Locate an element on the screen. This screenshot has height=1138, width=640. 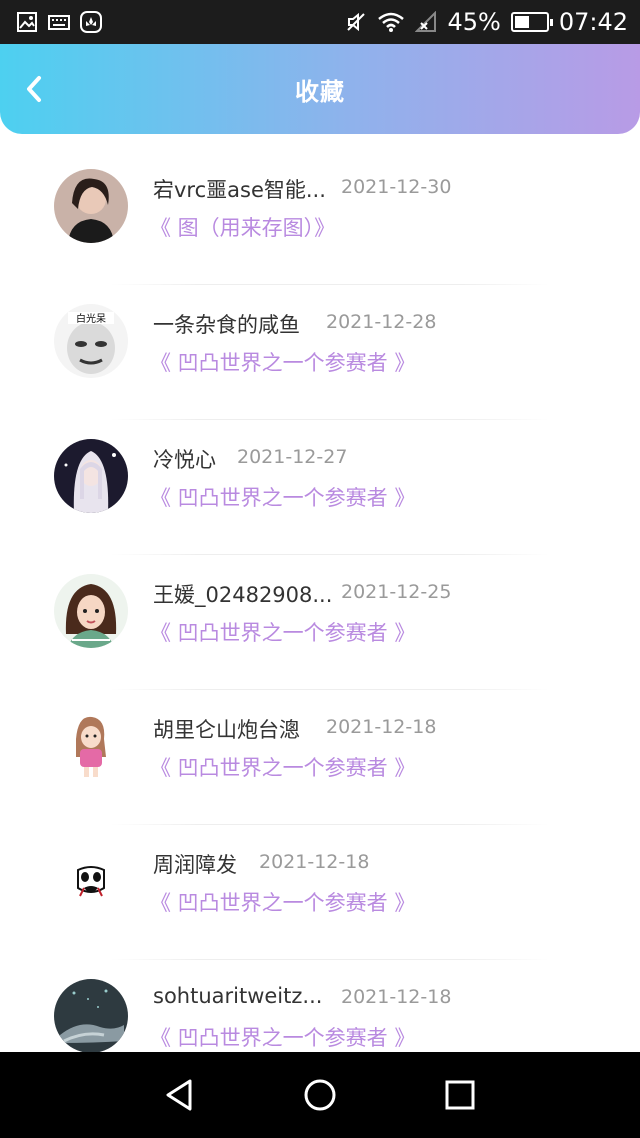
list-item: 白光呆 一条杂食的咸鱼 2021-12-28 《 凹凸世界之一个参赛者 》 is located at coordinates (320, 352).